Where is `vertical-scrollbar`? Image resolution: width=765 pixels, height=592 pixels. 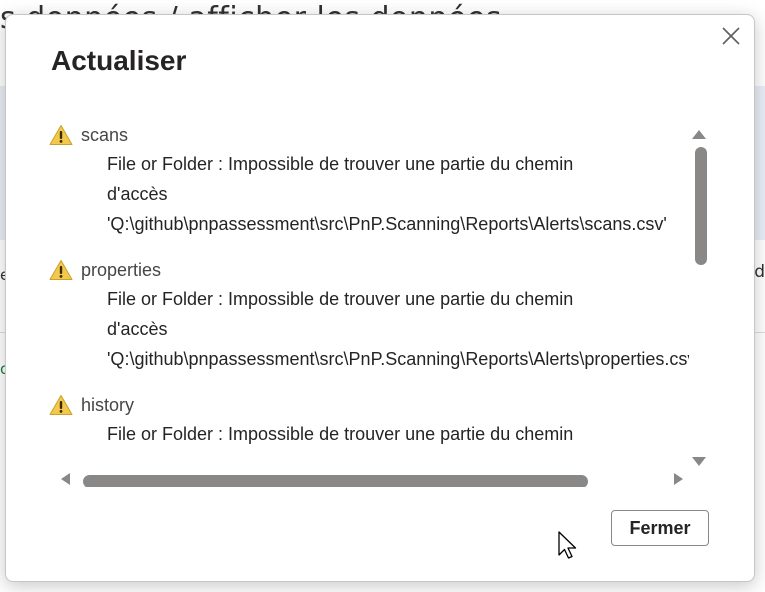
vertical-scrollbar is located at coordinates (699, 294).